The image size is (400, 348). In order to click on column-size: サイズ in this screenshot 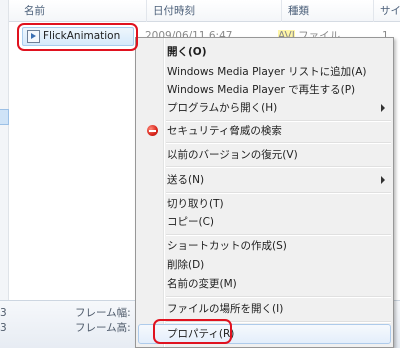, I will do `click(386, 11)`.